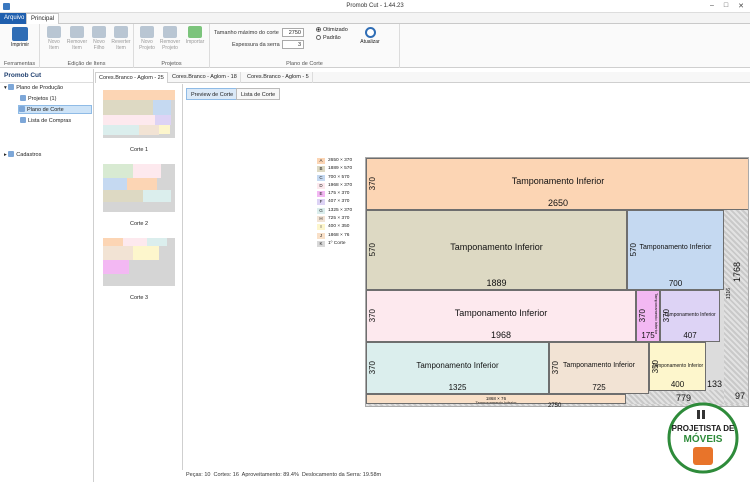  I want to click on tree-cadastros: ▸ Cadastros, so click(22, 154).